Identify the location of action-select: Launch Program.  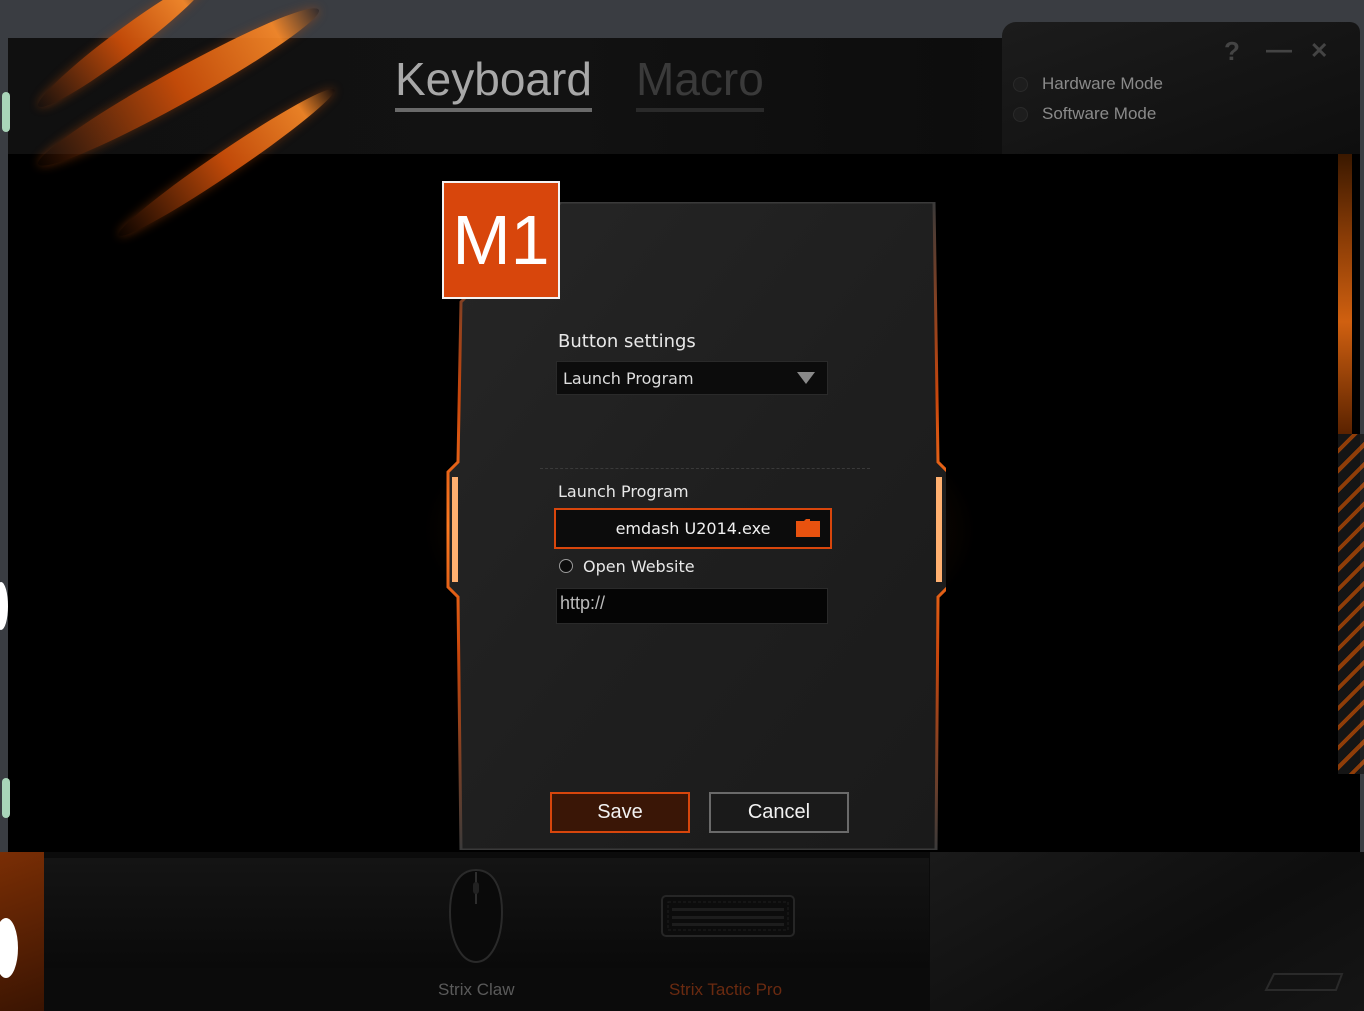
(692, 378).